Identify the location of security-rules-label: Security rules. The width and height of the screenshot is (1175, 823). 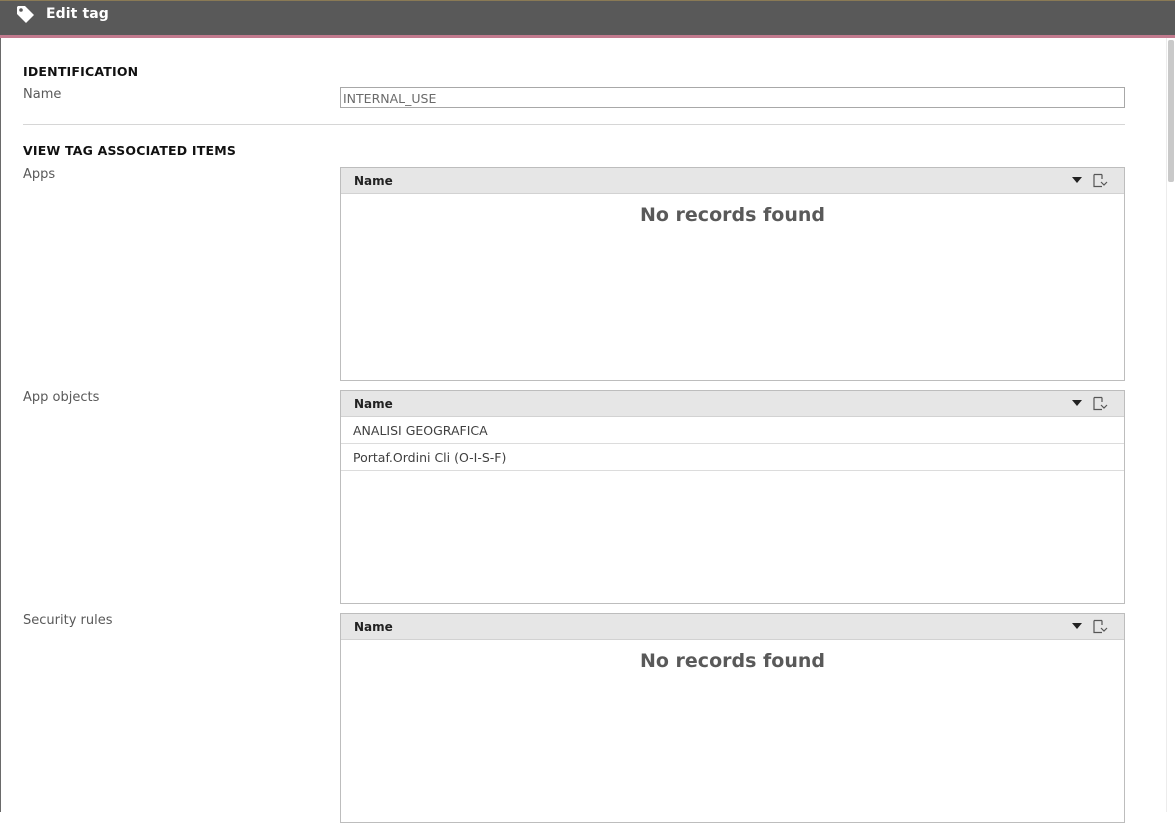
(68, 620).